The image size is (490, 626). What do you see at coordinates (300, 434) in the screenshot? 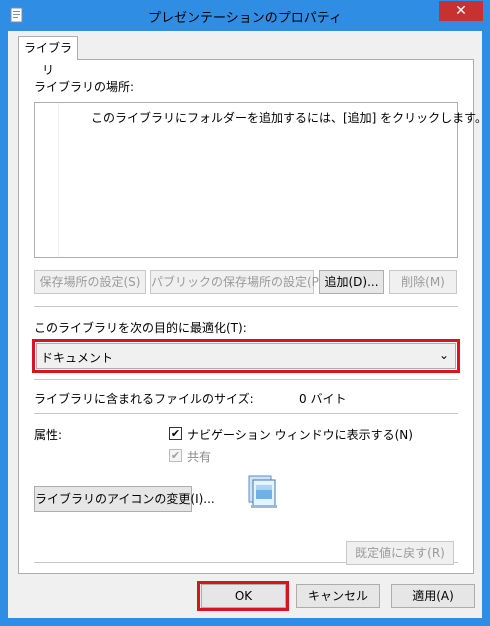
I see `show-in-navigation-label: ナビゲーション ウィンドウに表示する(N)` at bounding box center [300, 434].